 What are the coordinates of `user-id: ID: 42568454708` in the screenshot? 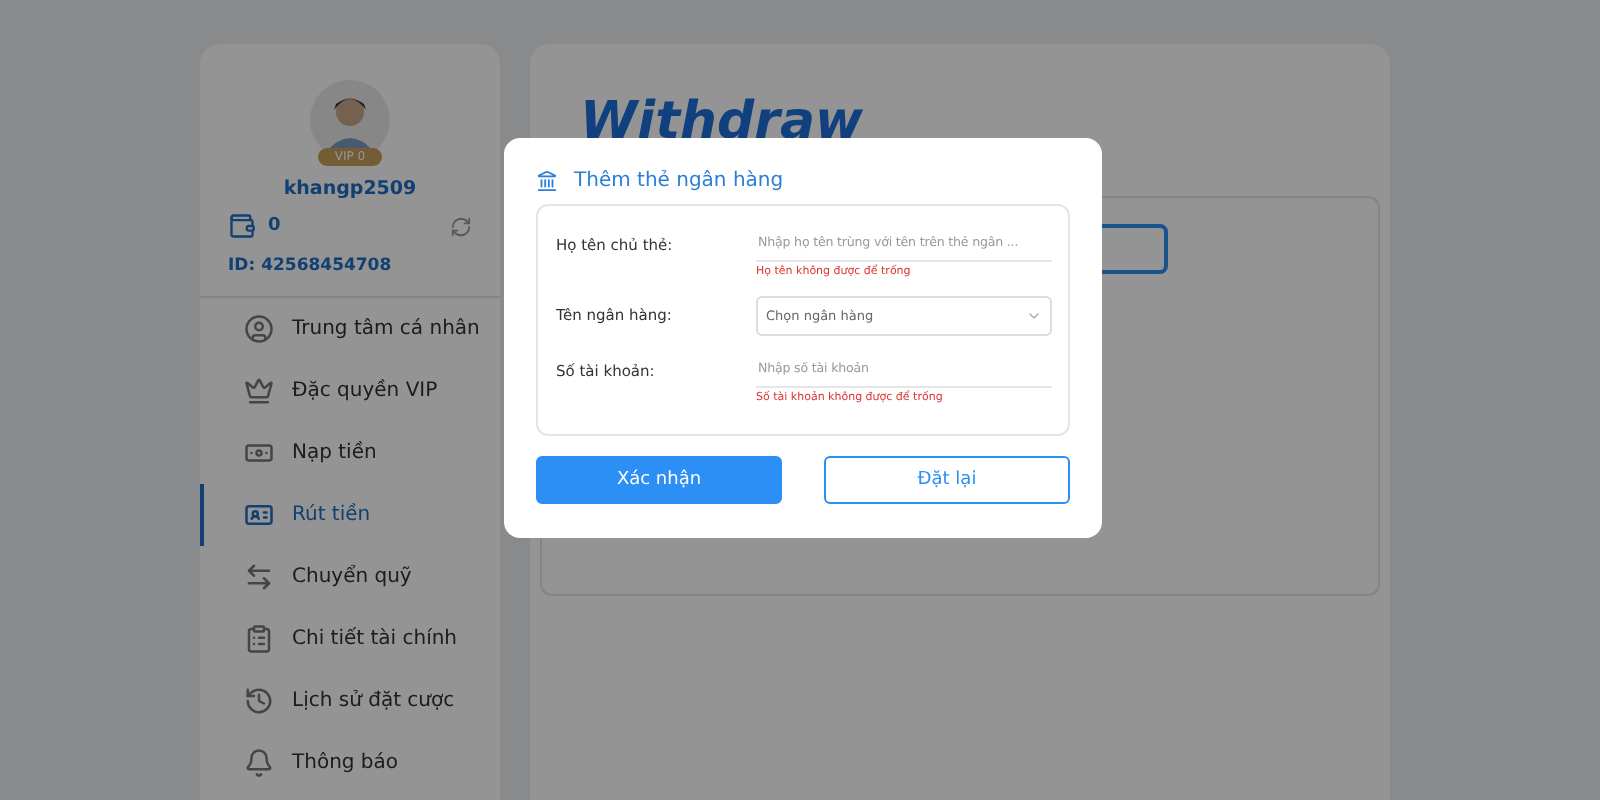 It's located at (310, 266).